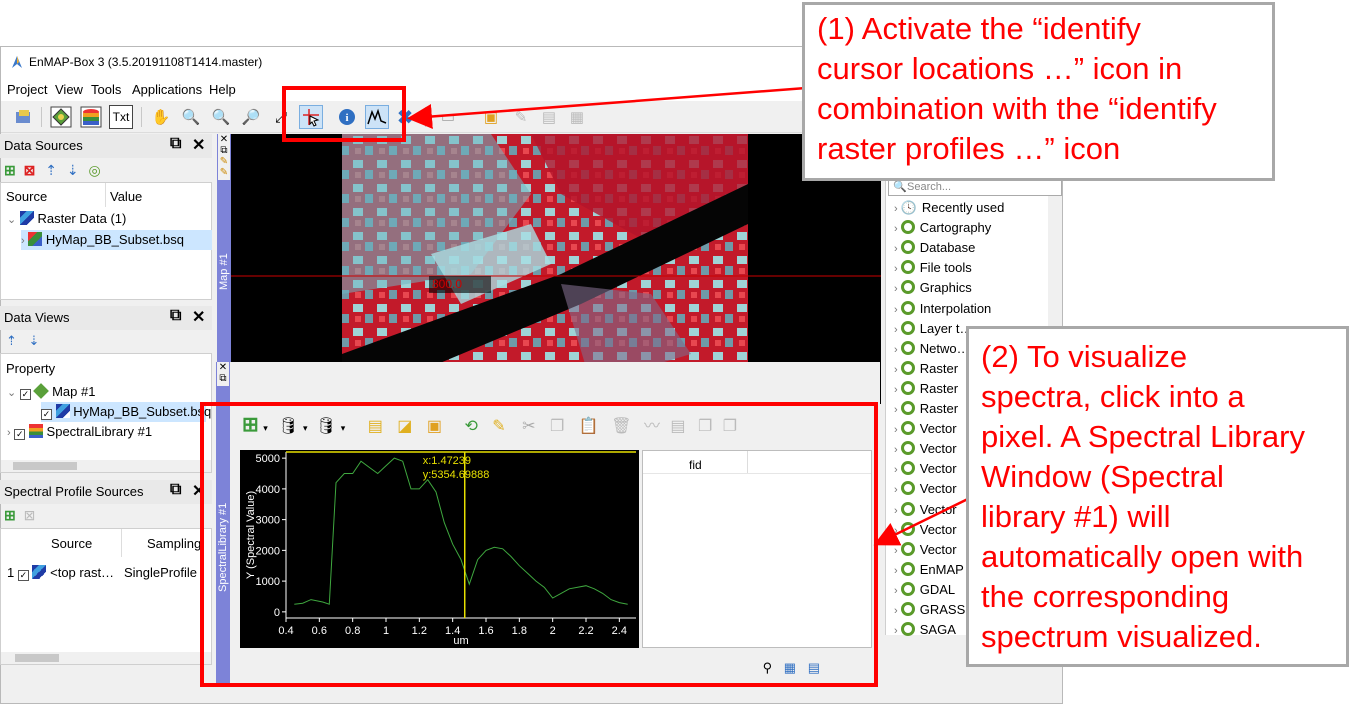 The height and width of the screenshot is (704, 1361). Describe the element at coordinates (926, 519) in the screenshot. I see `arrow-to-speclib` at that location.